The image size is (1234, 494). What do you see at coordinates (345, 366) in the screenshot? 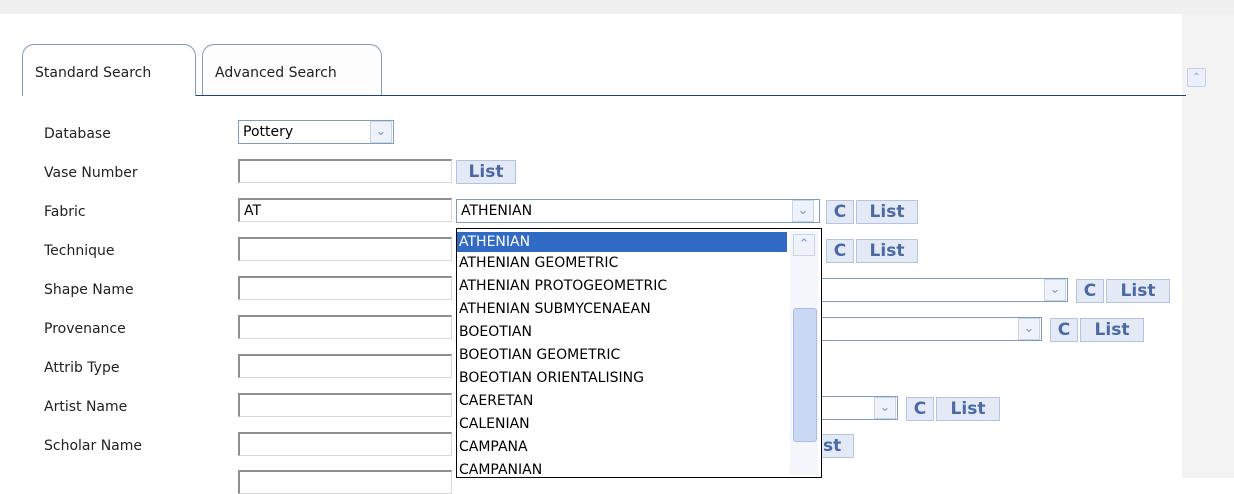
I see `attrib-type-input` at bounding box center [345, 366].